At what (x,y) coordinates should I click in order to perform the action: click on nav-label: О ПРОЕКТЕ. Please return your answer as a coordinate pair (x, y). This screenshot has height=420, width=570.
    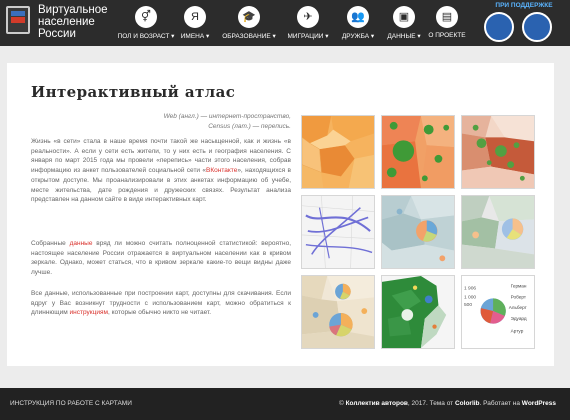
    Looking at the image, I should click on (447, 35).